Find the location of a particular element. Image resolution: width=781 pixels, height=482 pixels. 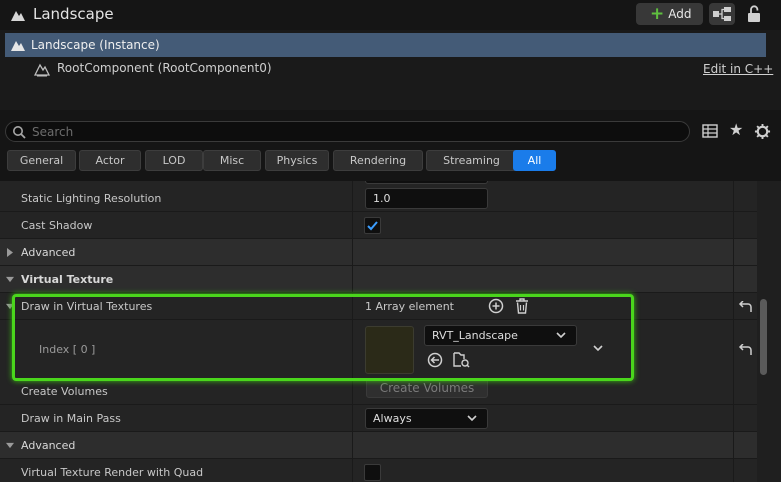

add-component-button: + Add is located at coordinates (669, 14).